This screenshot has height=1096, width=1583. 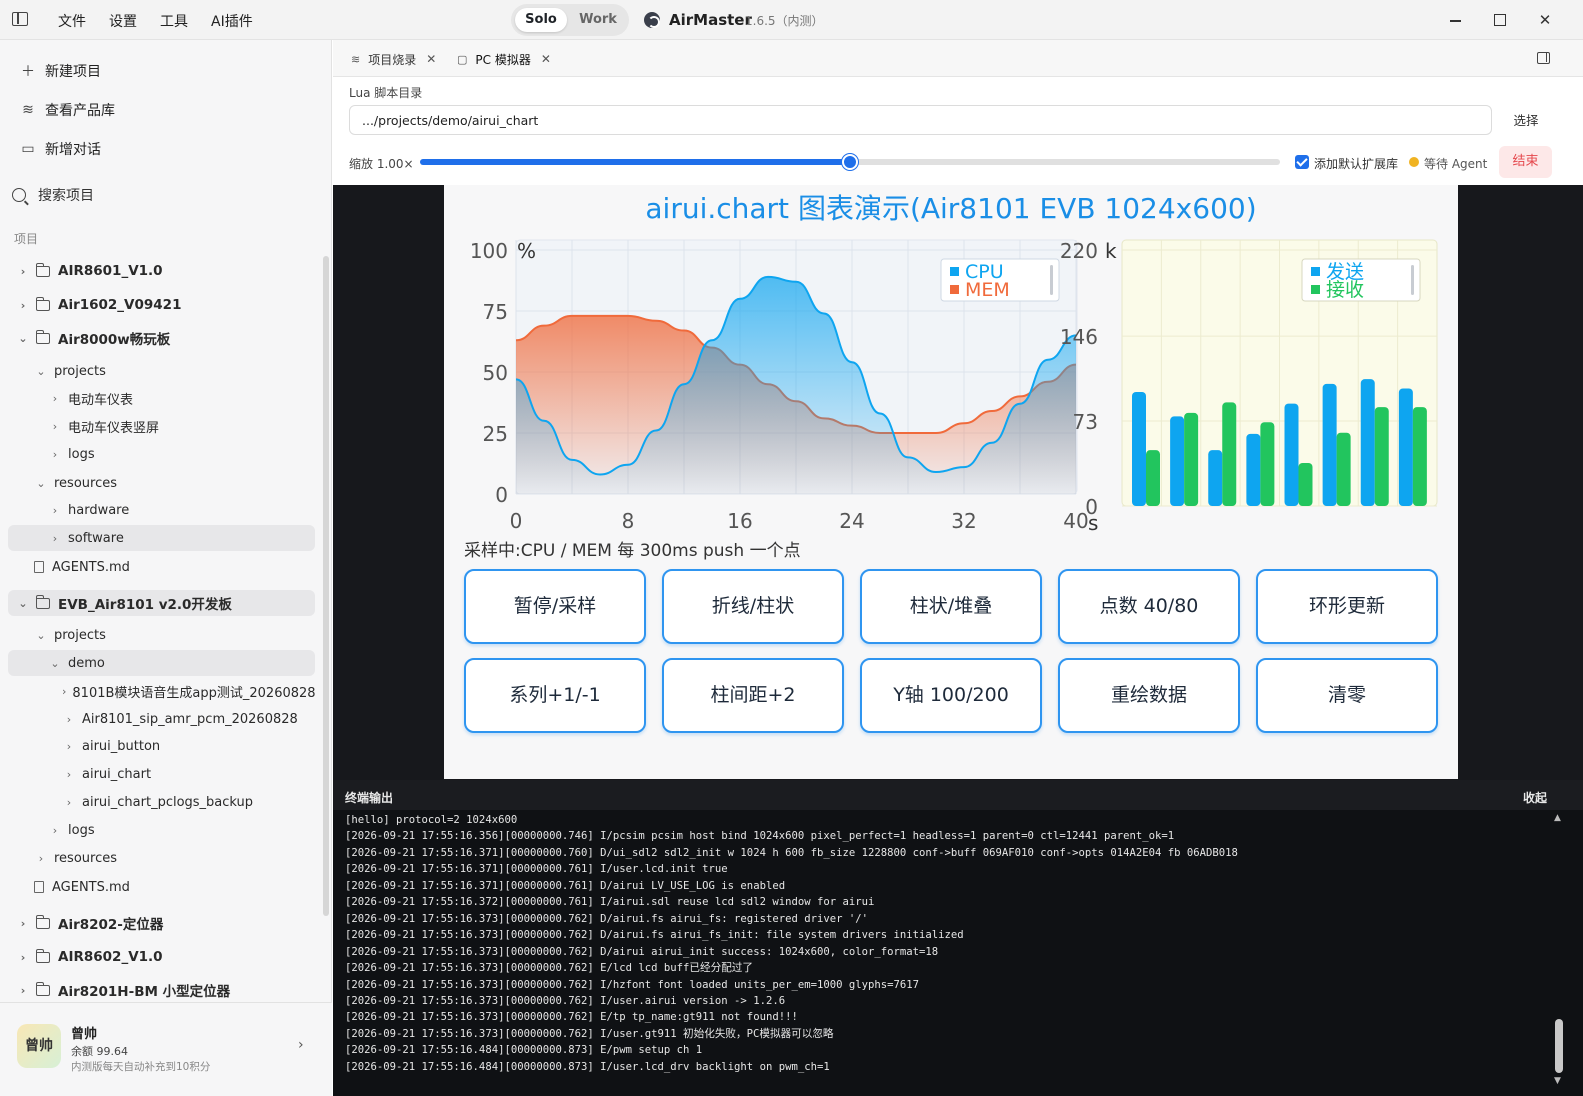 I want to click on zoom-slider, so click(x=850, y=162).